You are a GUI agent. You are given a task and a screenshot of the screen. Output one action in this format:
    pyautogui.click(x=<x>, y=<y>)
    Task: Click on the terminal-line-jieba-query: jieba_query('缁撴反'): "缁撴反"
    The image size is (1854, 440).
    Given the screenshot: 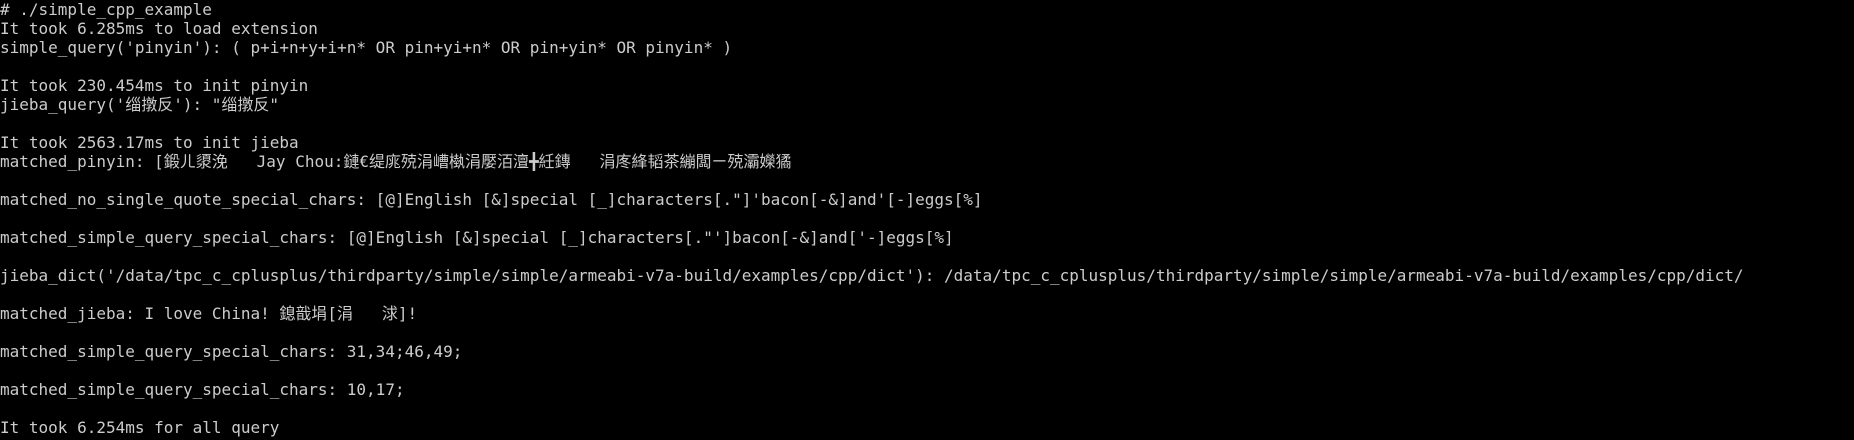 What is the action you would take?
    pyautogui.click(x=140, y=104)
    